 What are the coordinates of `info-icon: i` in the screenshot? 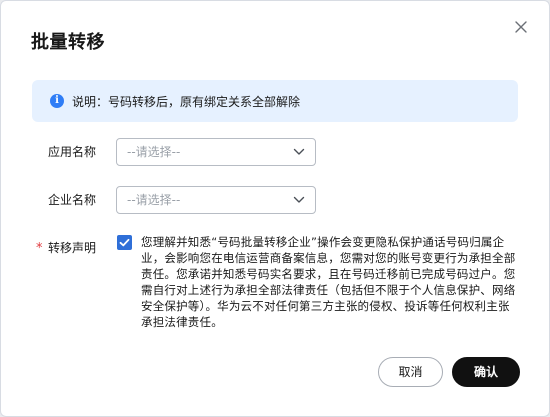 It's located at (57, 101).